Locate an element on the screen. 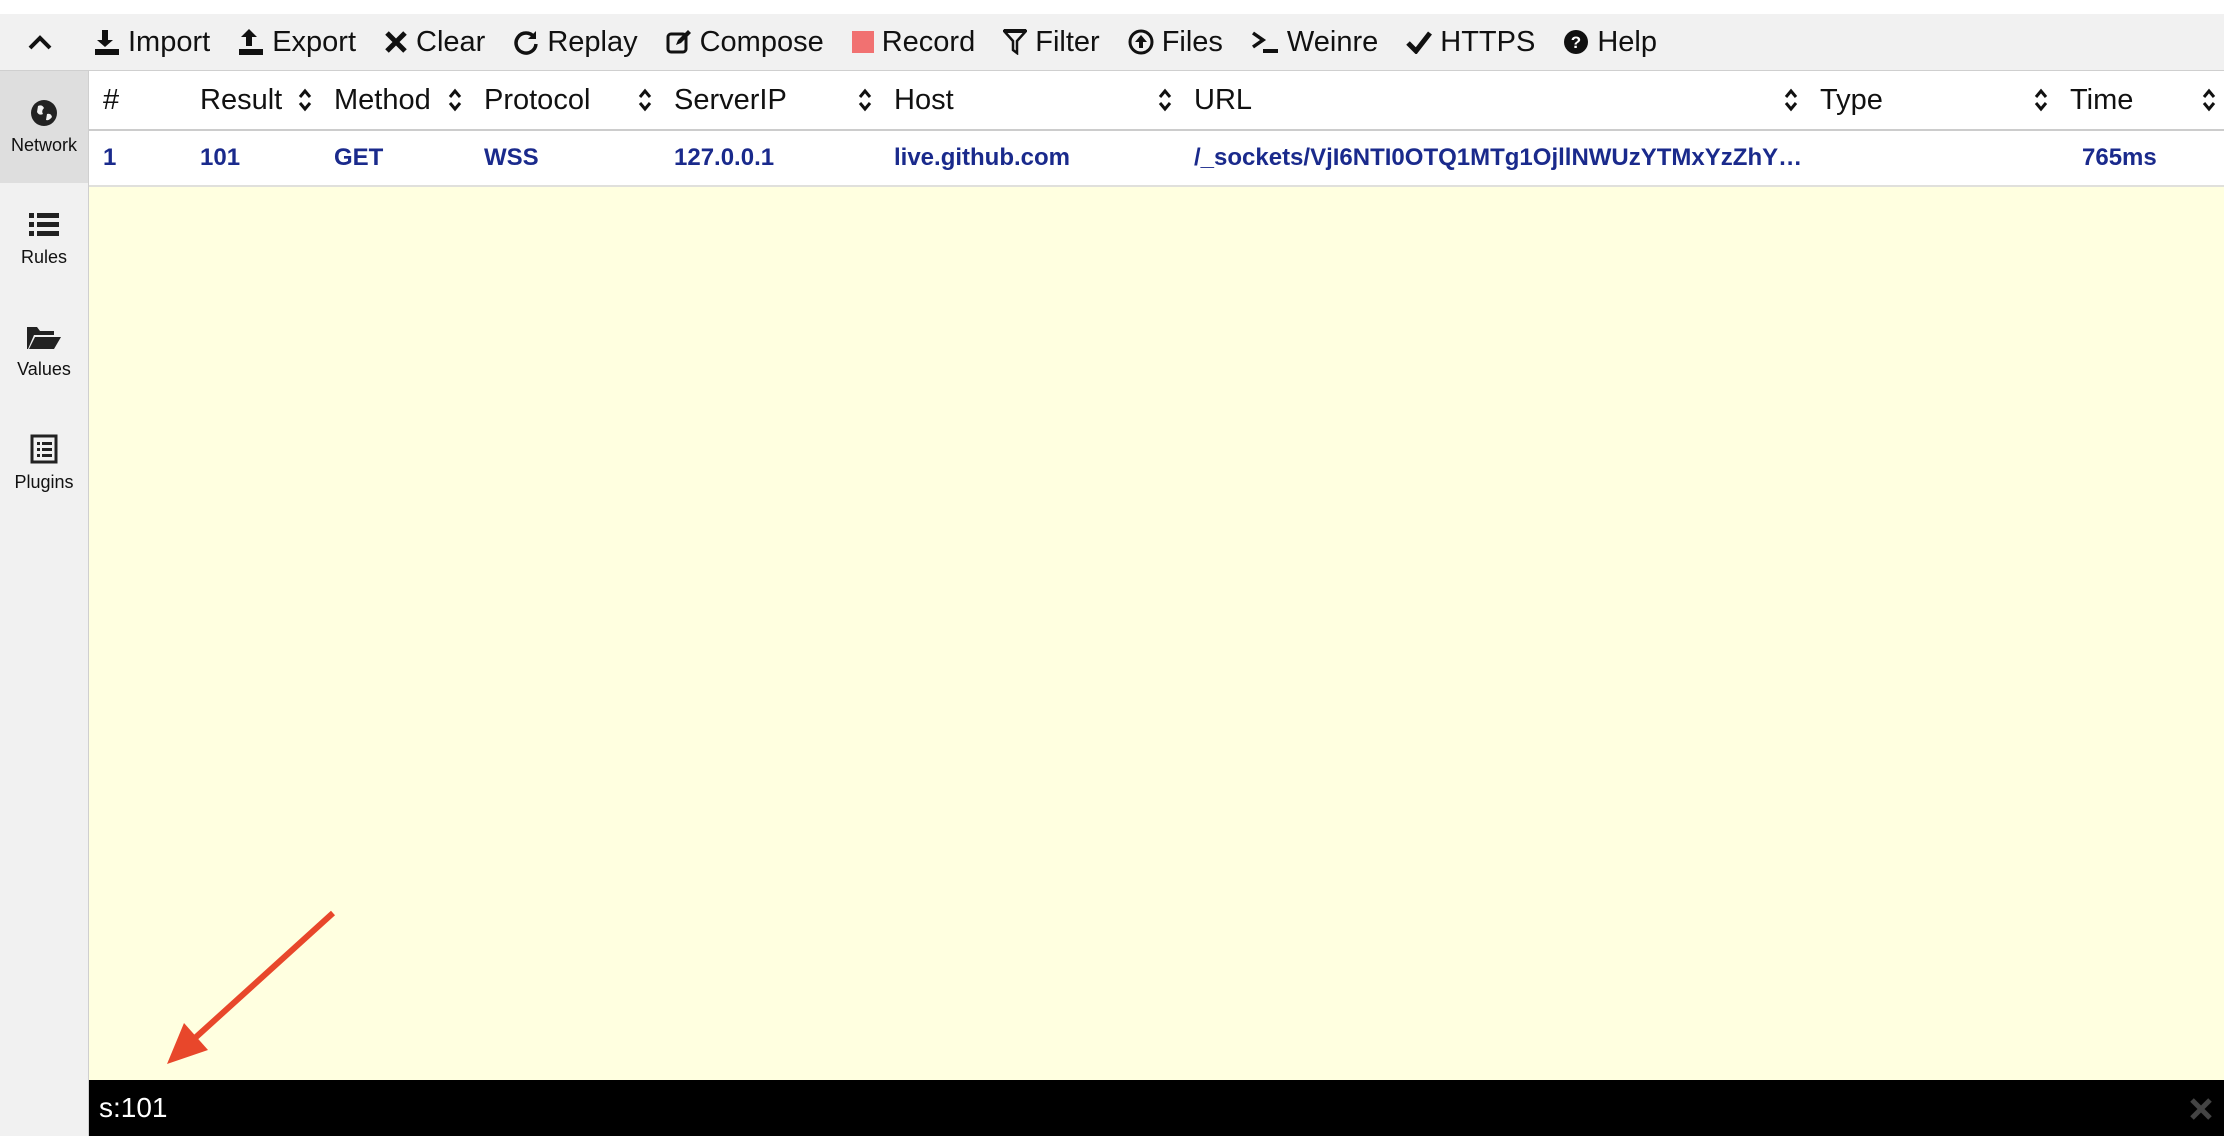 The image size is (2224, 1136). column-header-time: Time is located at coordinates (2140, 100).